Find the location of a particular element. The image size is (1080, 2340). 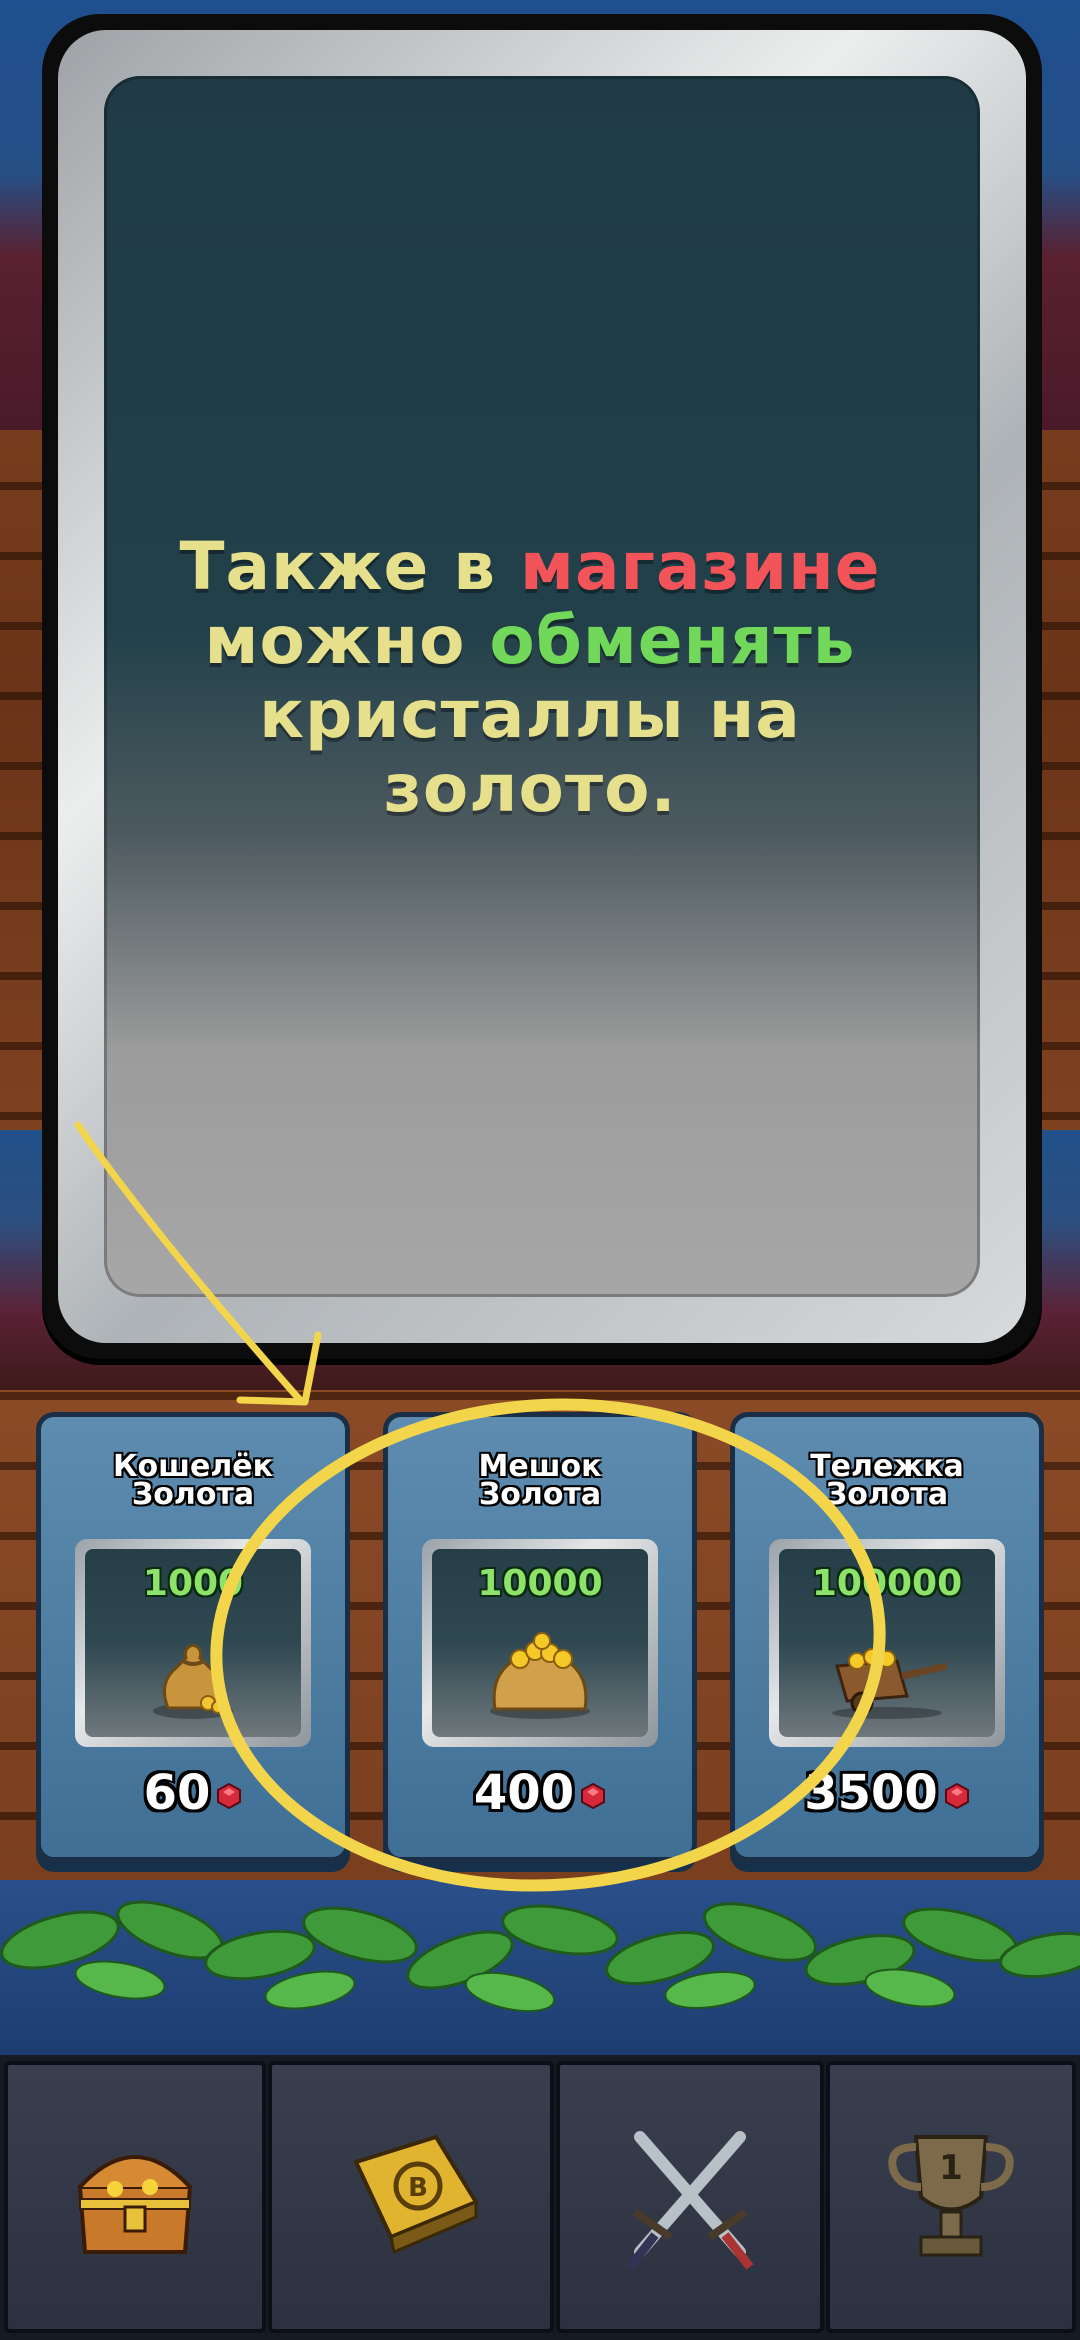

shop-item-title: Кошелёк Золота is located at coordinates (193, 1480).